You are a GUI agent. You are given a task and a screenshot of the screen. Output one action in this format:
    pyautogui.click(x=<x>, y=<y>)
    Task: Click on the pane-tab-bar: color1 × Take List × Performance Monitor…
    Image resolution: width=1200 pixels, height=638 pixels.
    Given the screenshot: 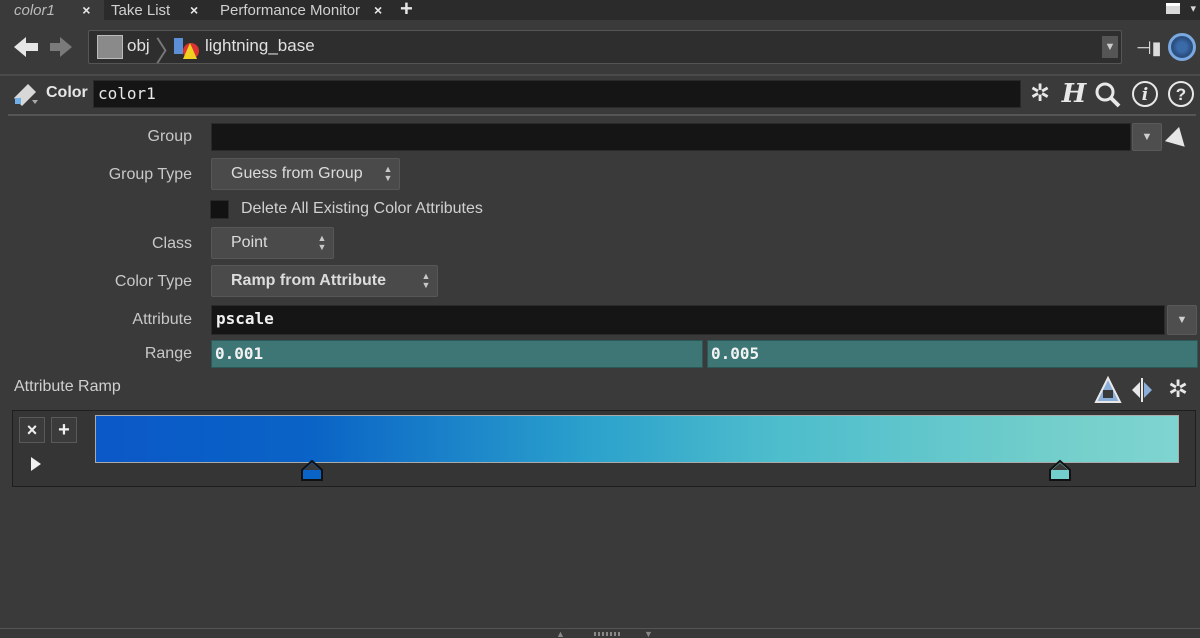 What is the action you would take?
    pyautogui.click(x=600, y=11)
    